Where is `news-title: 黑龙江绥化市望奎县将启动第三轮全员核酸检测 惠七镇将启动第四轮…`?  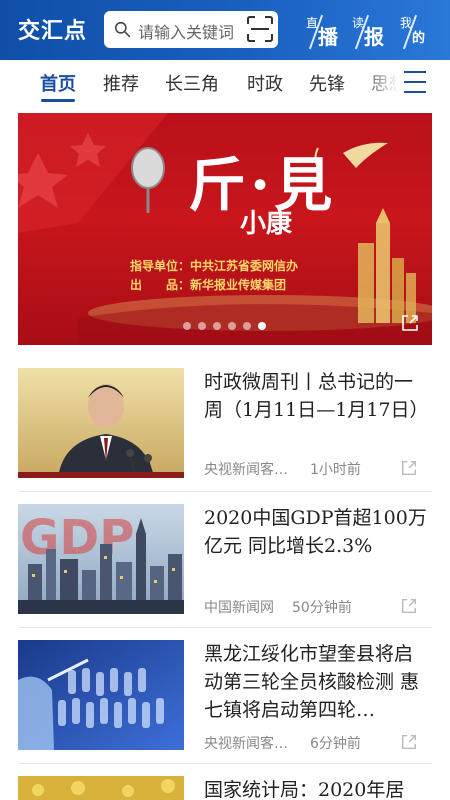
news-title: 黑龙江绥化市望奎县将启动第三轮全员核酸检测 惠七镇将启动第四轮… is located at coordinates (312, 682).